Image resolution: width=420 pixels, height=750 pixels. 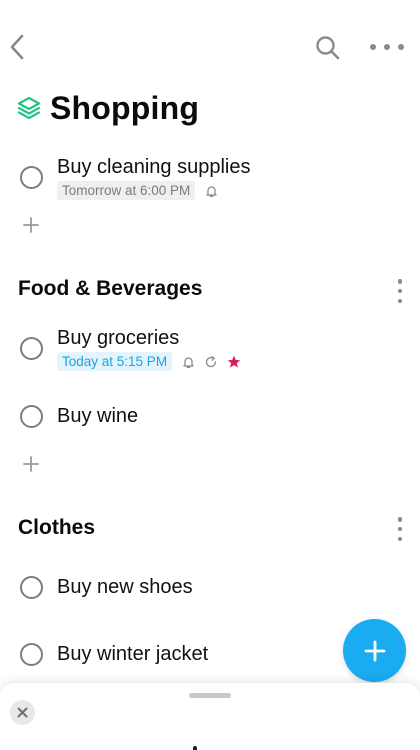 I want to click on chevron-left-icon, so click(x=17, y=47).